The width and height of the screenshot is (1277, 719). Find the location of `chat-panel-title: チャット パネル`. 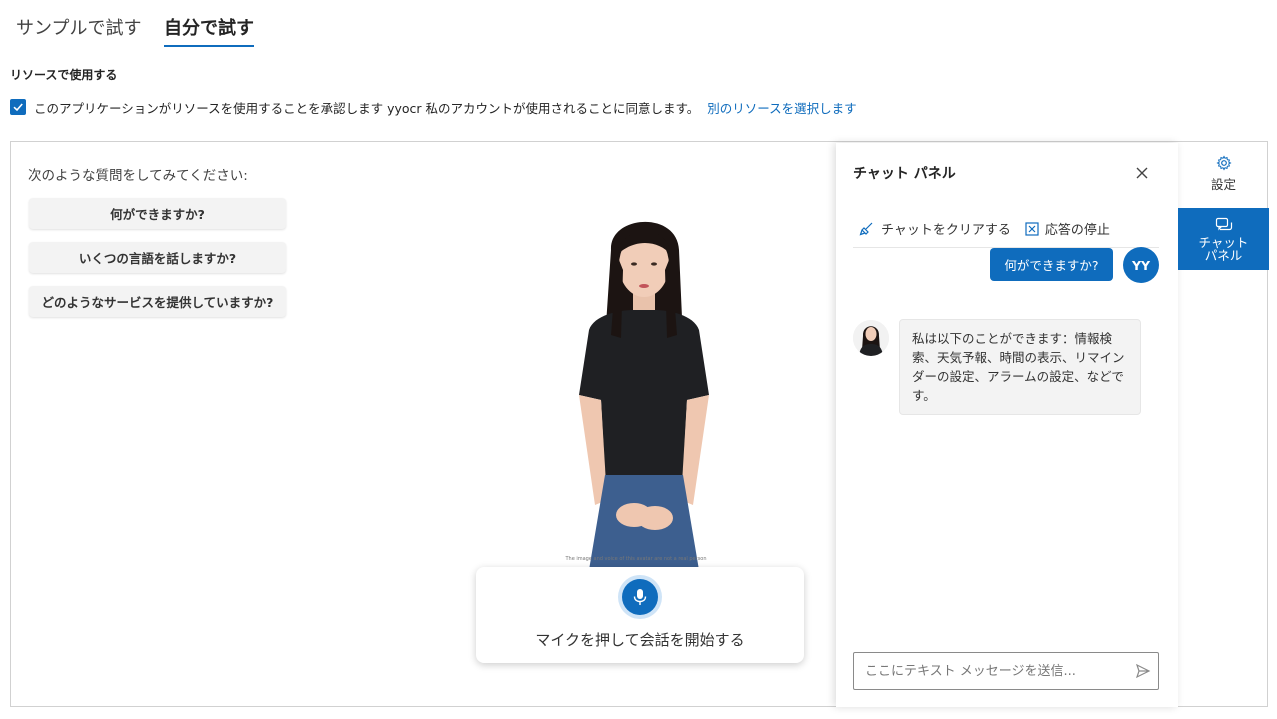

chat-panel-title: チャット パネル is located at coordinates (904, 174).